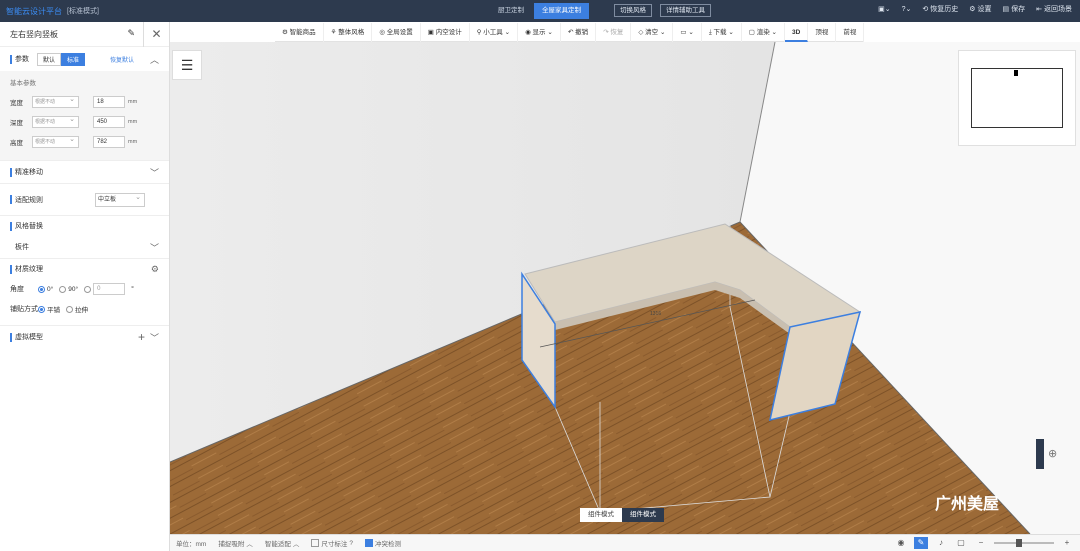 The width and height of the screenshot is (1080, 551). I want to click on history-icon: ⟲, so click(925, 9).